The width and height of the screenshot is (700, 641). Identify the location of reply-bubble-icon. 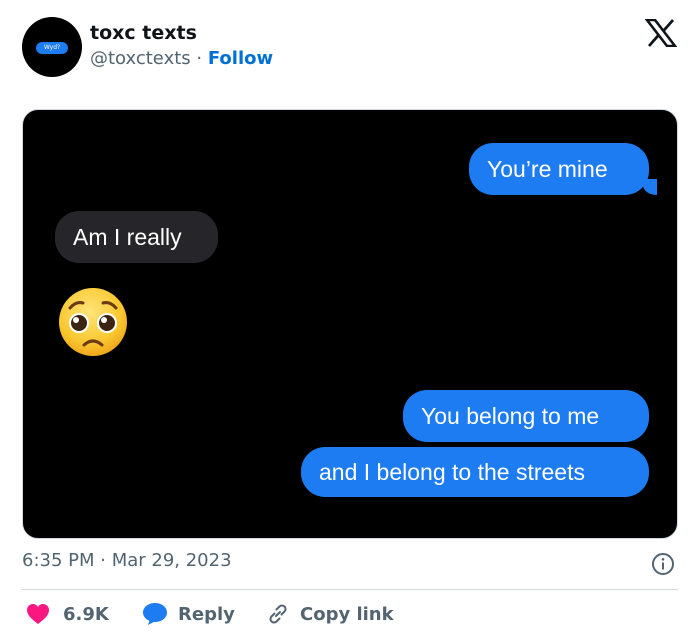
(155, 614).